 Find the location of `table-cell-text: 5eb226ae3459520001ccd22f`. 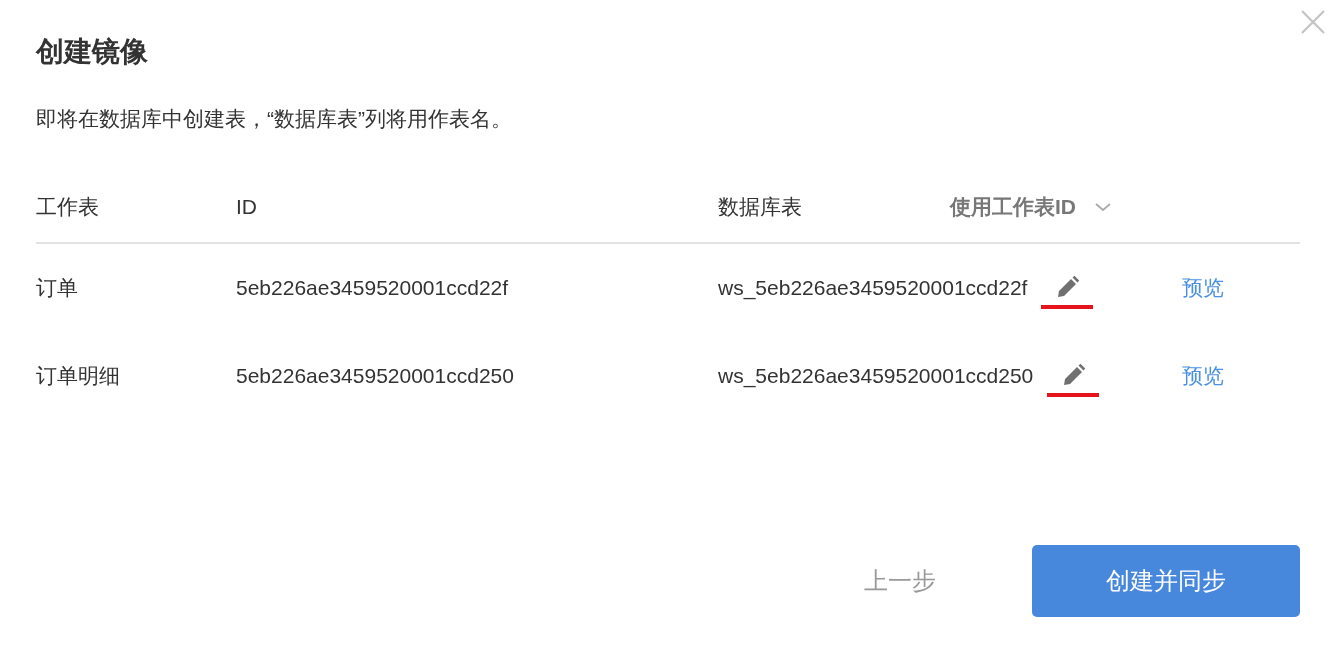

table-cell-text: 5eb226ae3459520001ccd22f is located at coordinates (373, 288).